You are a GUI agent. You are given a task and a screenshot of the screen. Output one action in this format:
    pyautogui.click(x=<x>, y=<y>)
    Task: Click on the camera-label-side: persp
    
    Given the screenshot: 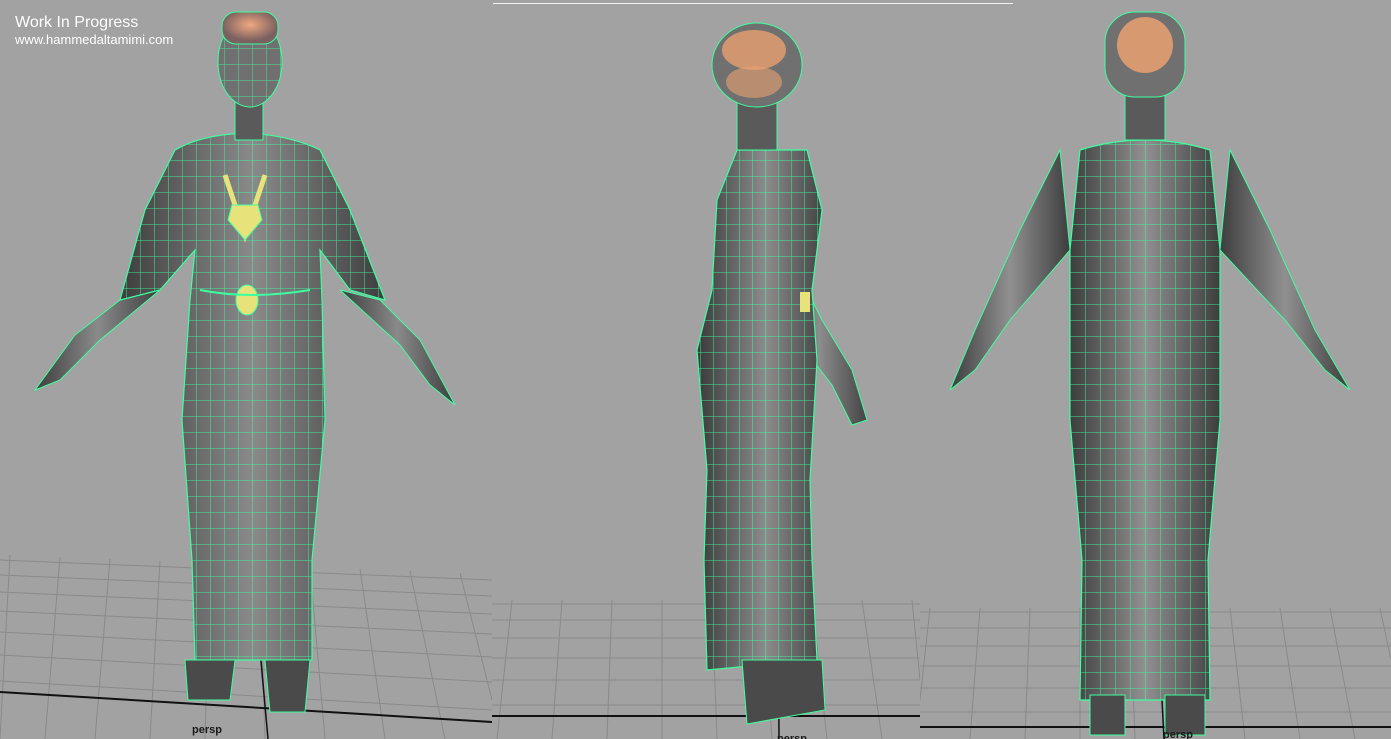 What is the action you would take?
    pyautogui.click(x=792, y=736)
    